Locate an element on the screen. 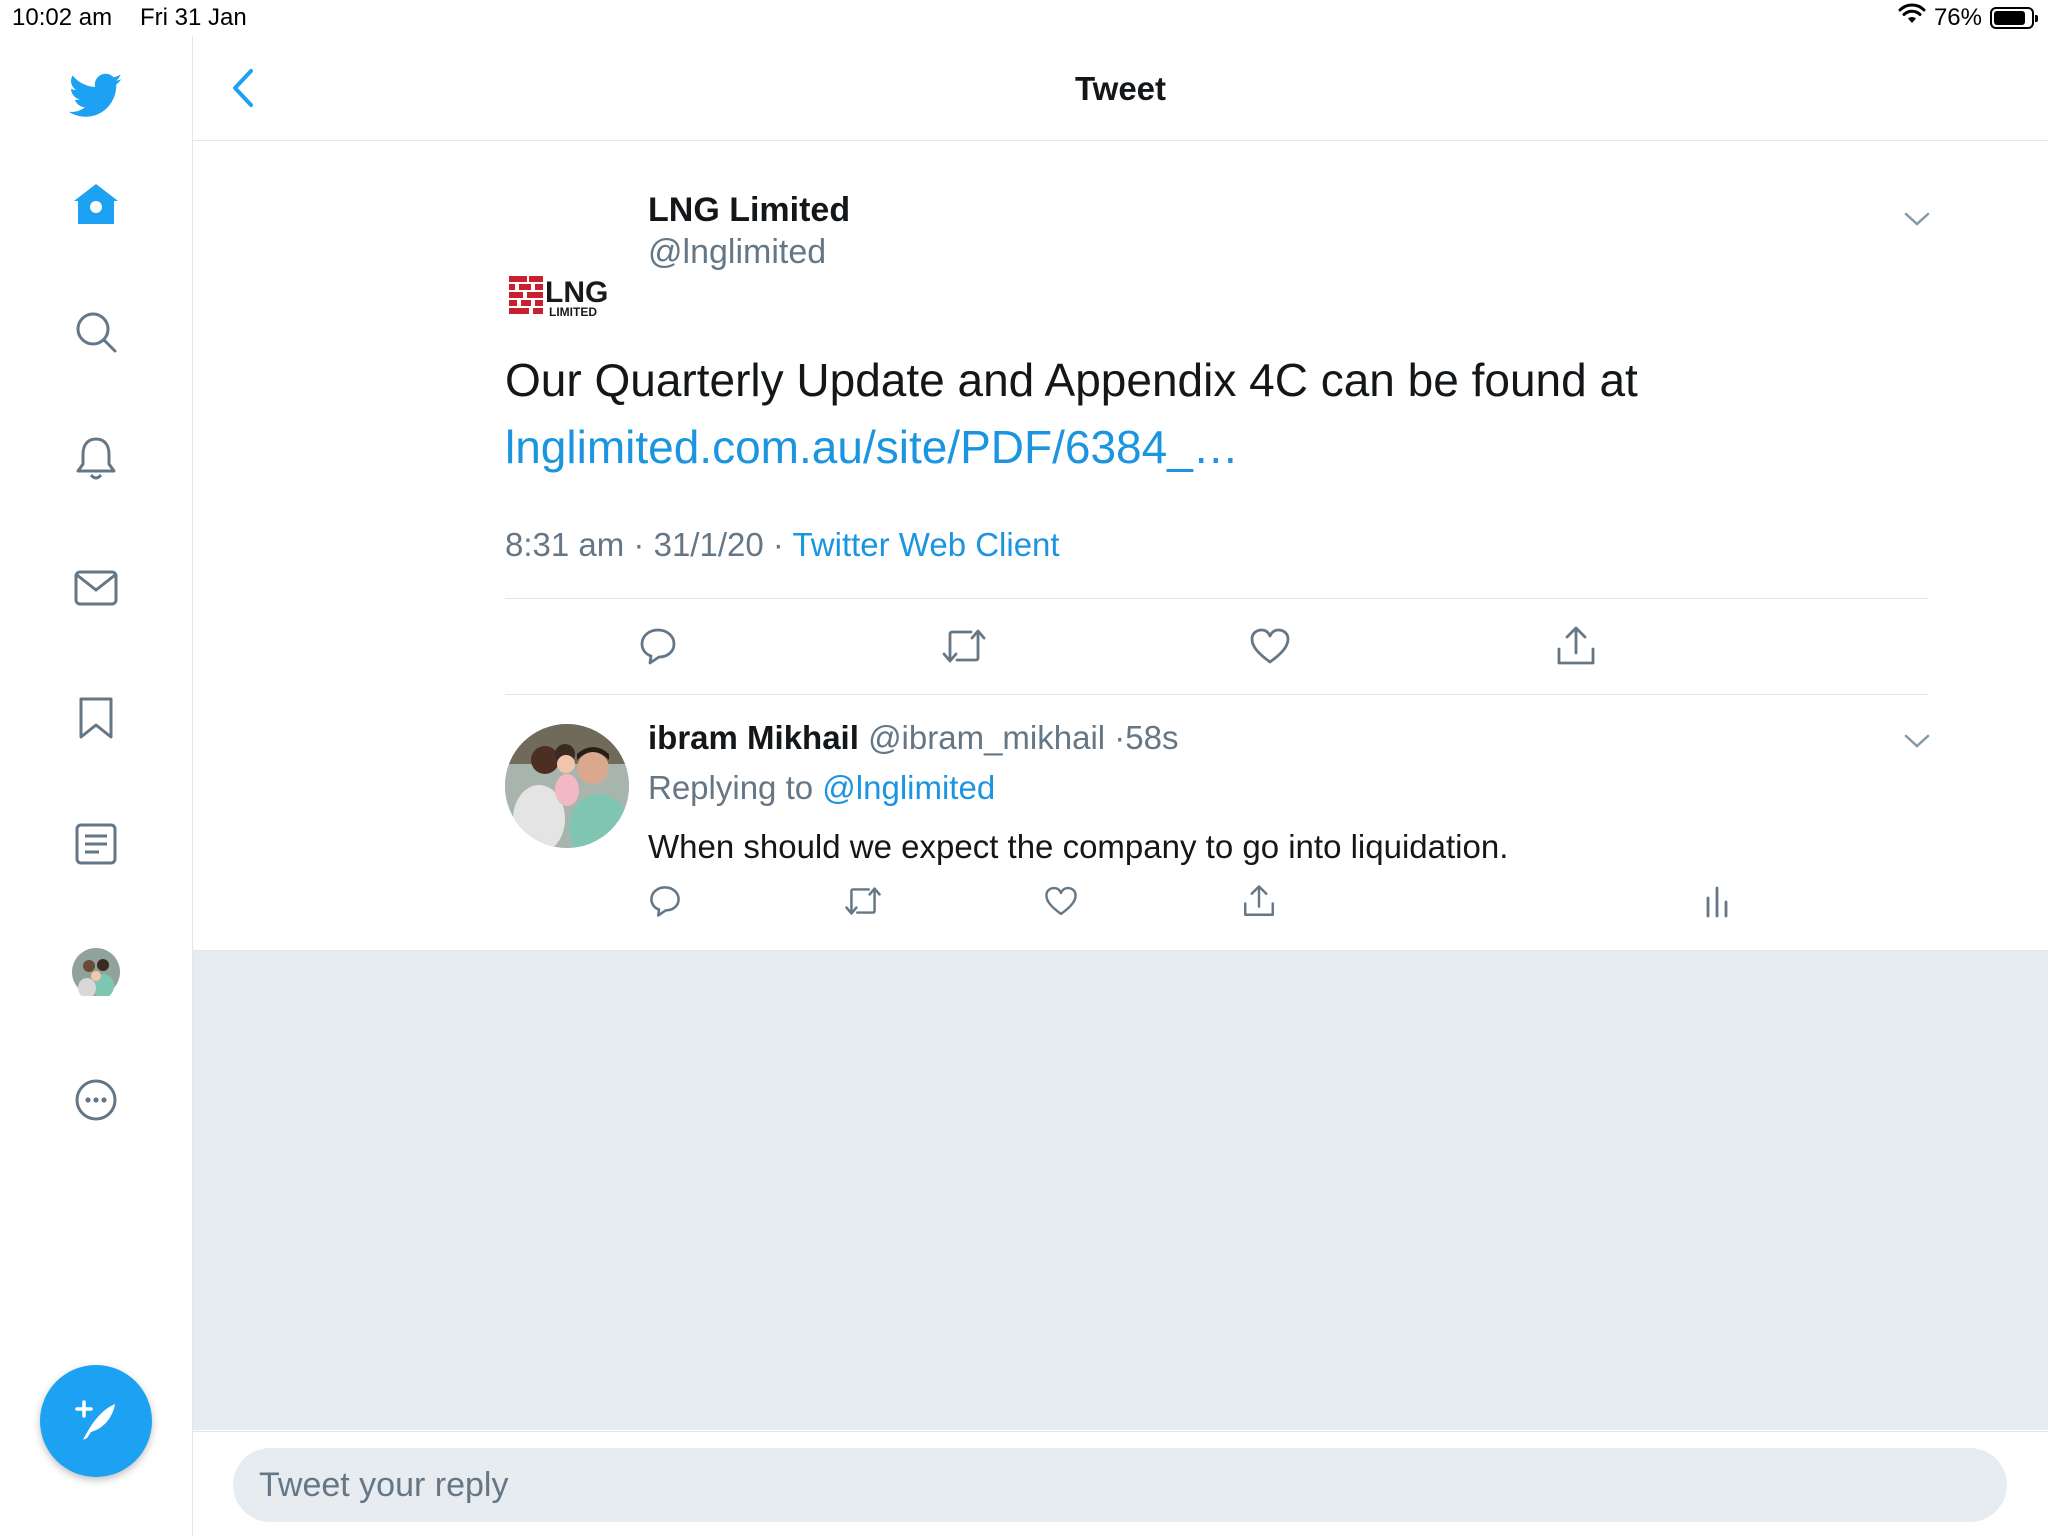  tweet-date: 31/1/20 is located at coordinates (708, 544).